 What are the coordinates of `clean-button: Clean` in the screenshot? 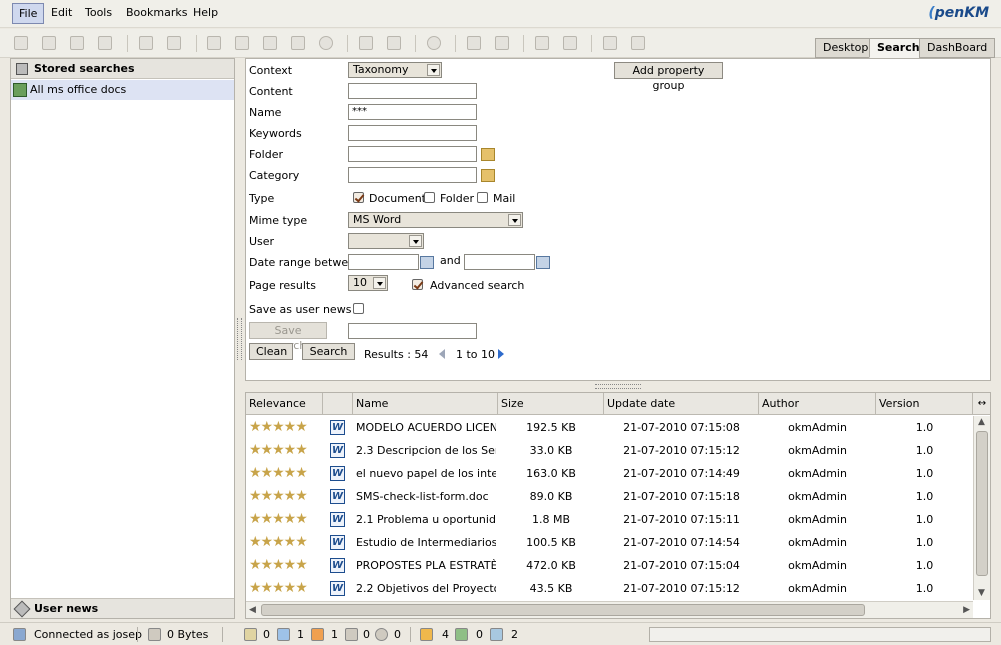 It's located at (271, 351).